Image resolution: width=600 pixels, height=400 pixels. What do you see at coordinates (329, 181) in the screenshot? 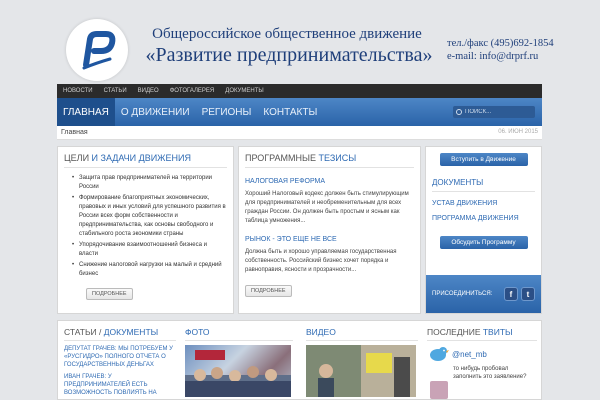
I see `thesis-heading-tax: НАЛОГОВАЯ РЕФОРМА` at bounding box center [329, 181].